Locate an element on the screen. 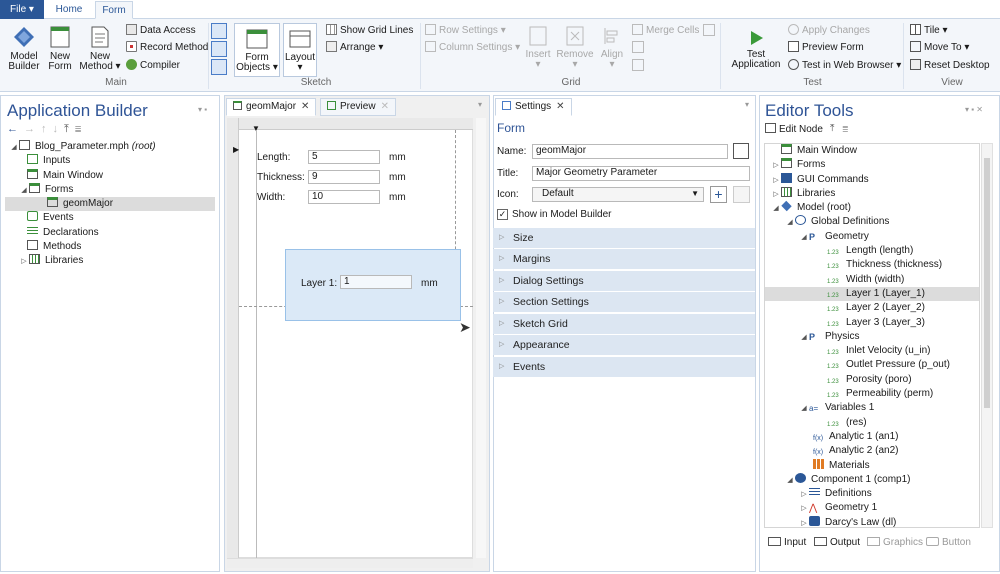 This screenshot has height=574, width=1000. tree-item-libraries: ▷ Libraries is located at coordinates (110, 261).